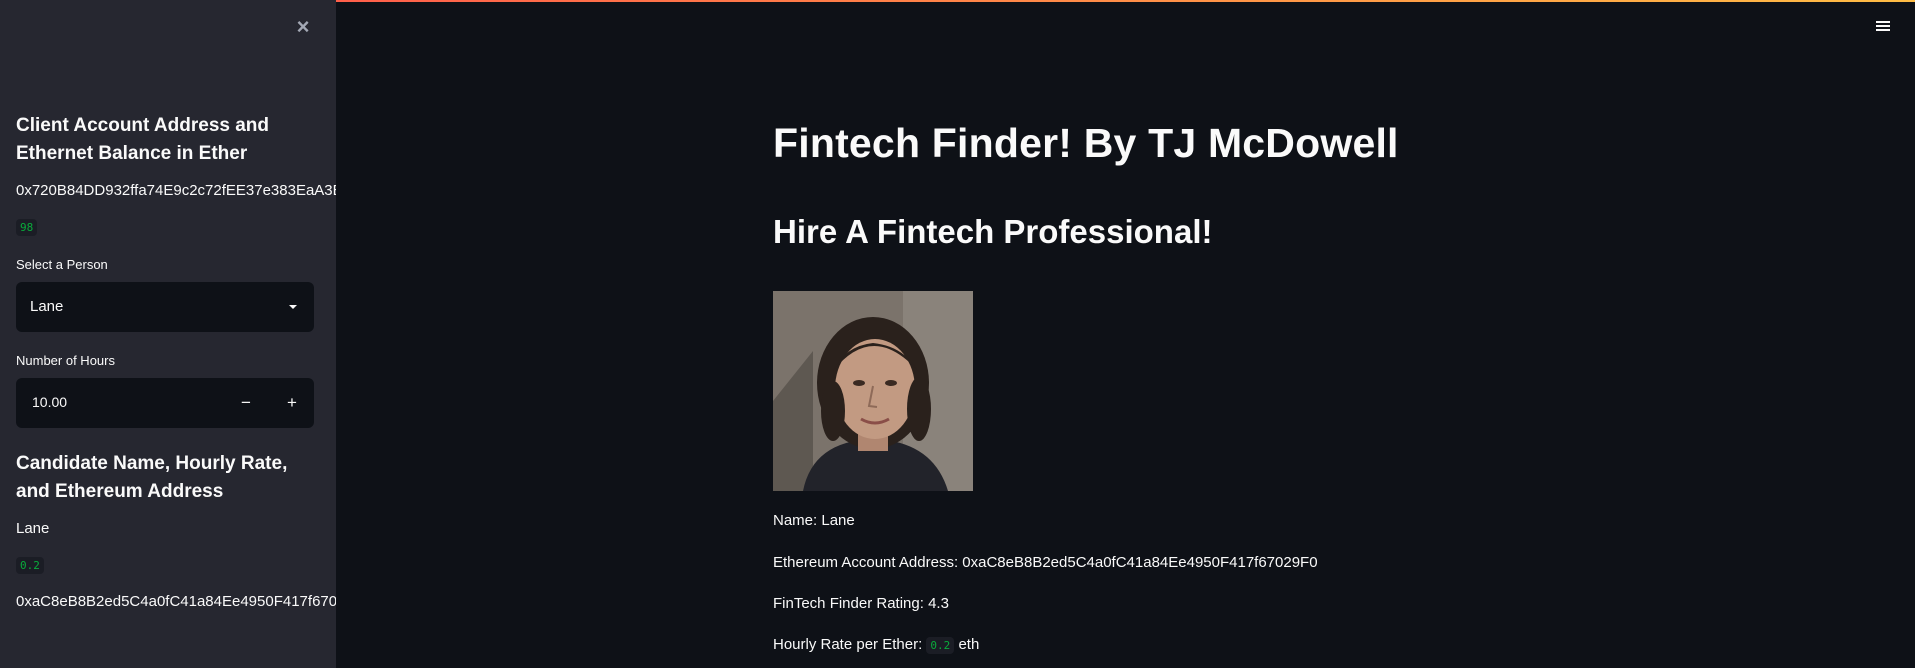  Describe the element at coordinates (33, 528) in the screenshot. I see `candidate-name: Lane` at that location.